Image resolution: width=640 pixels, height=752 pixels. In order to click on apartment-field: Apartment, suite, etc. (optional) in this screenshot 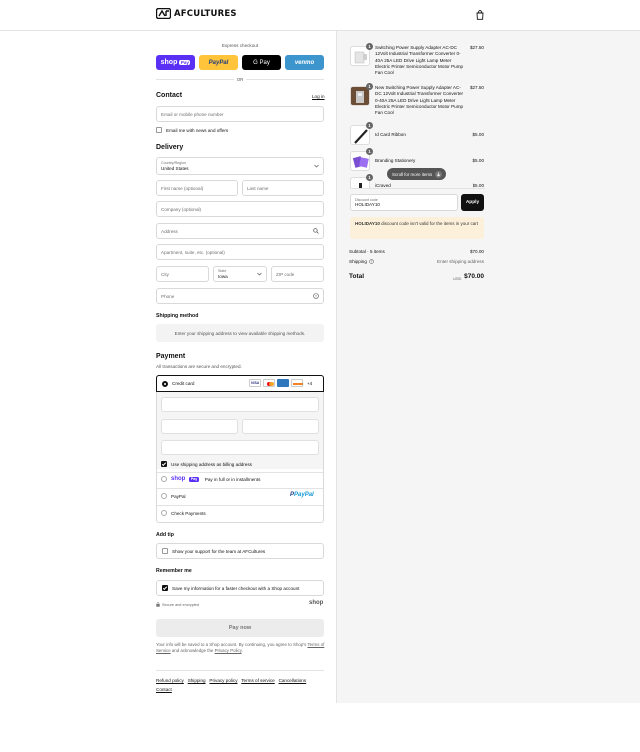, I will do `click(240, 252)`.